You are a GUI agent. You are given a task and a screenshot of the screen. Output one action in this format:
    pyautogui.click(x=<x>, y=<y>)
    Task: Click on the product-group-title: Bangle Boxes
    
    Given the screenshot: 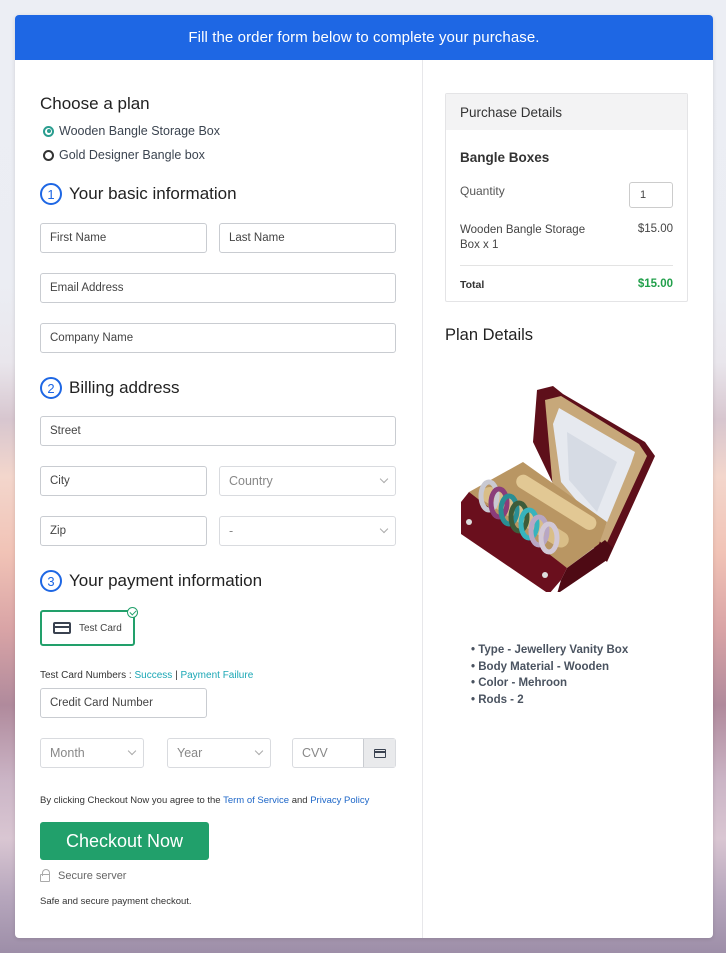 What is the action you would take?
    pyautogui.click(x=505, y=157)
    